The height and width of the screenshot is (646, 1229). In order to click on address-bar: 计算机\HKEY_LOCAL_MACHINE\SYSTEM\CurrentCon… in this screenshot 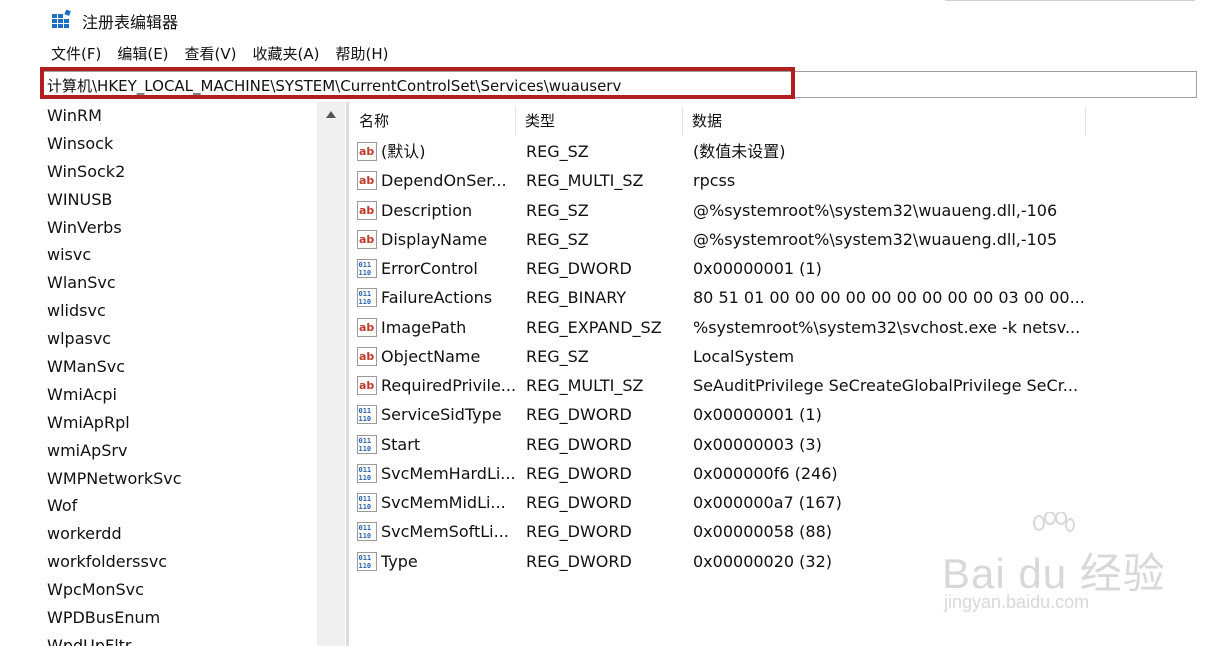, I will do `click(619, 84)`.